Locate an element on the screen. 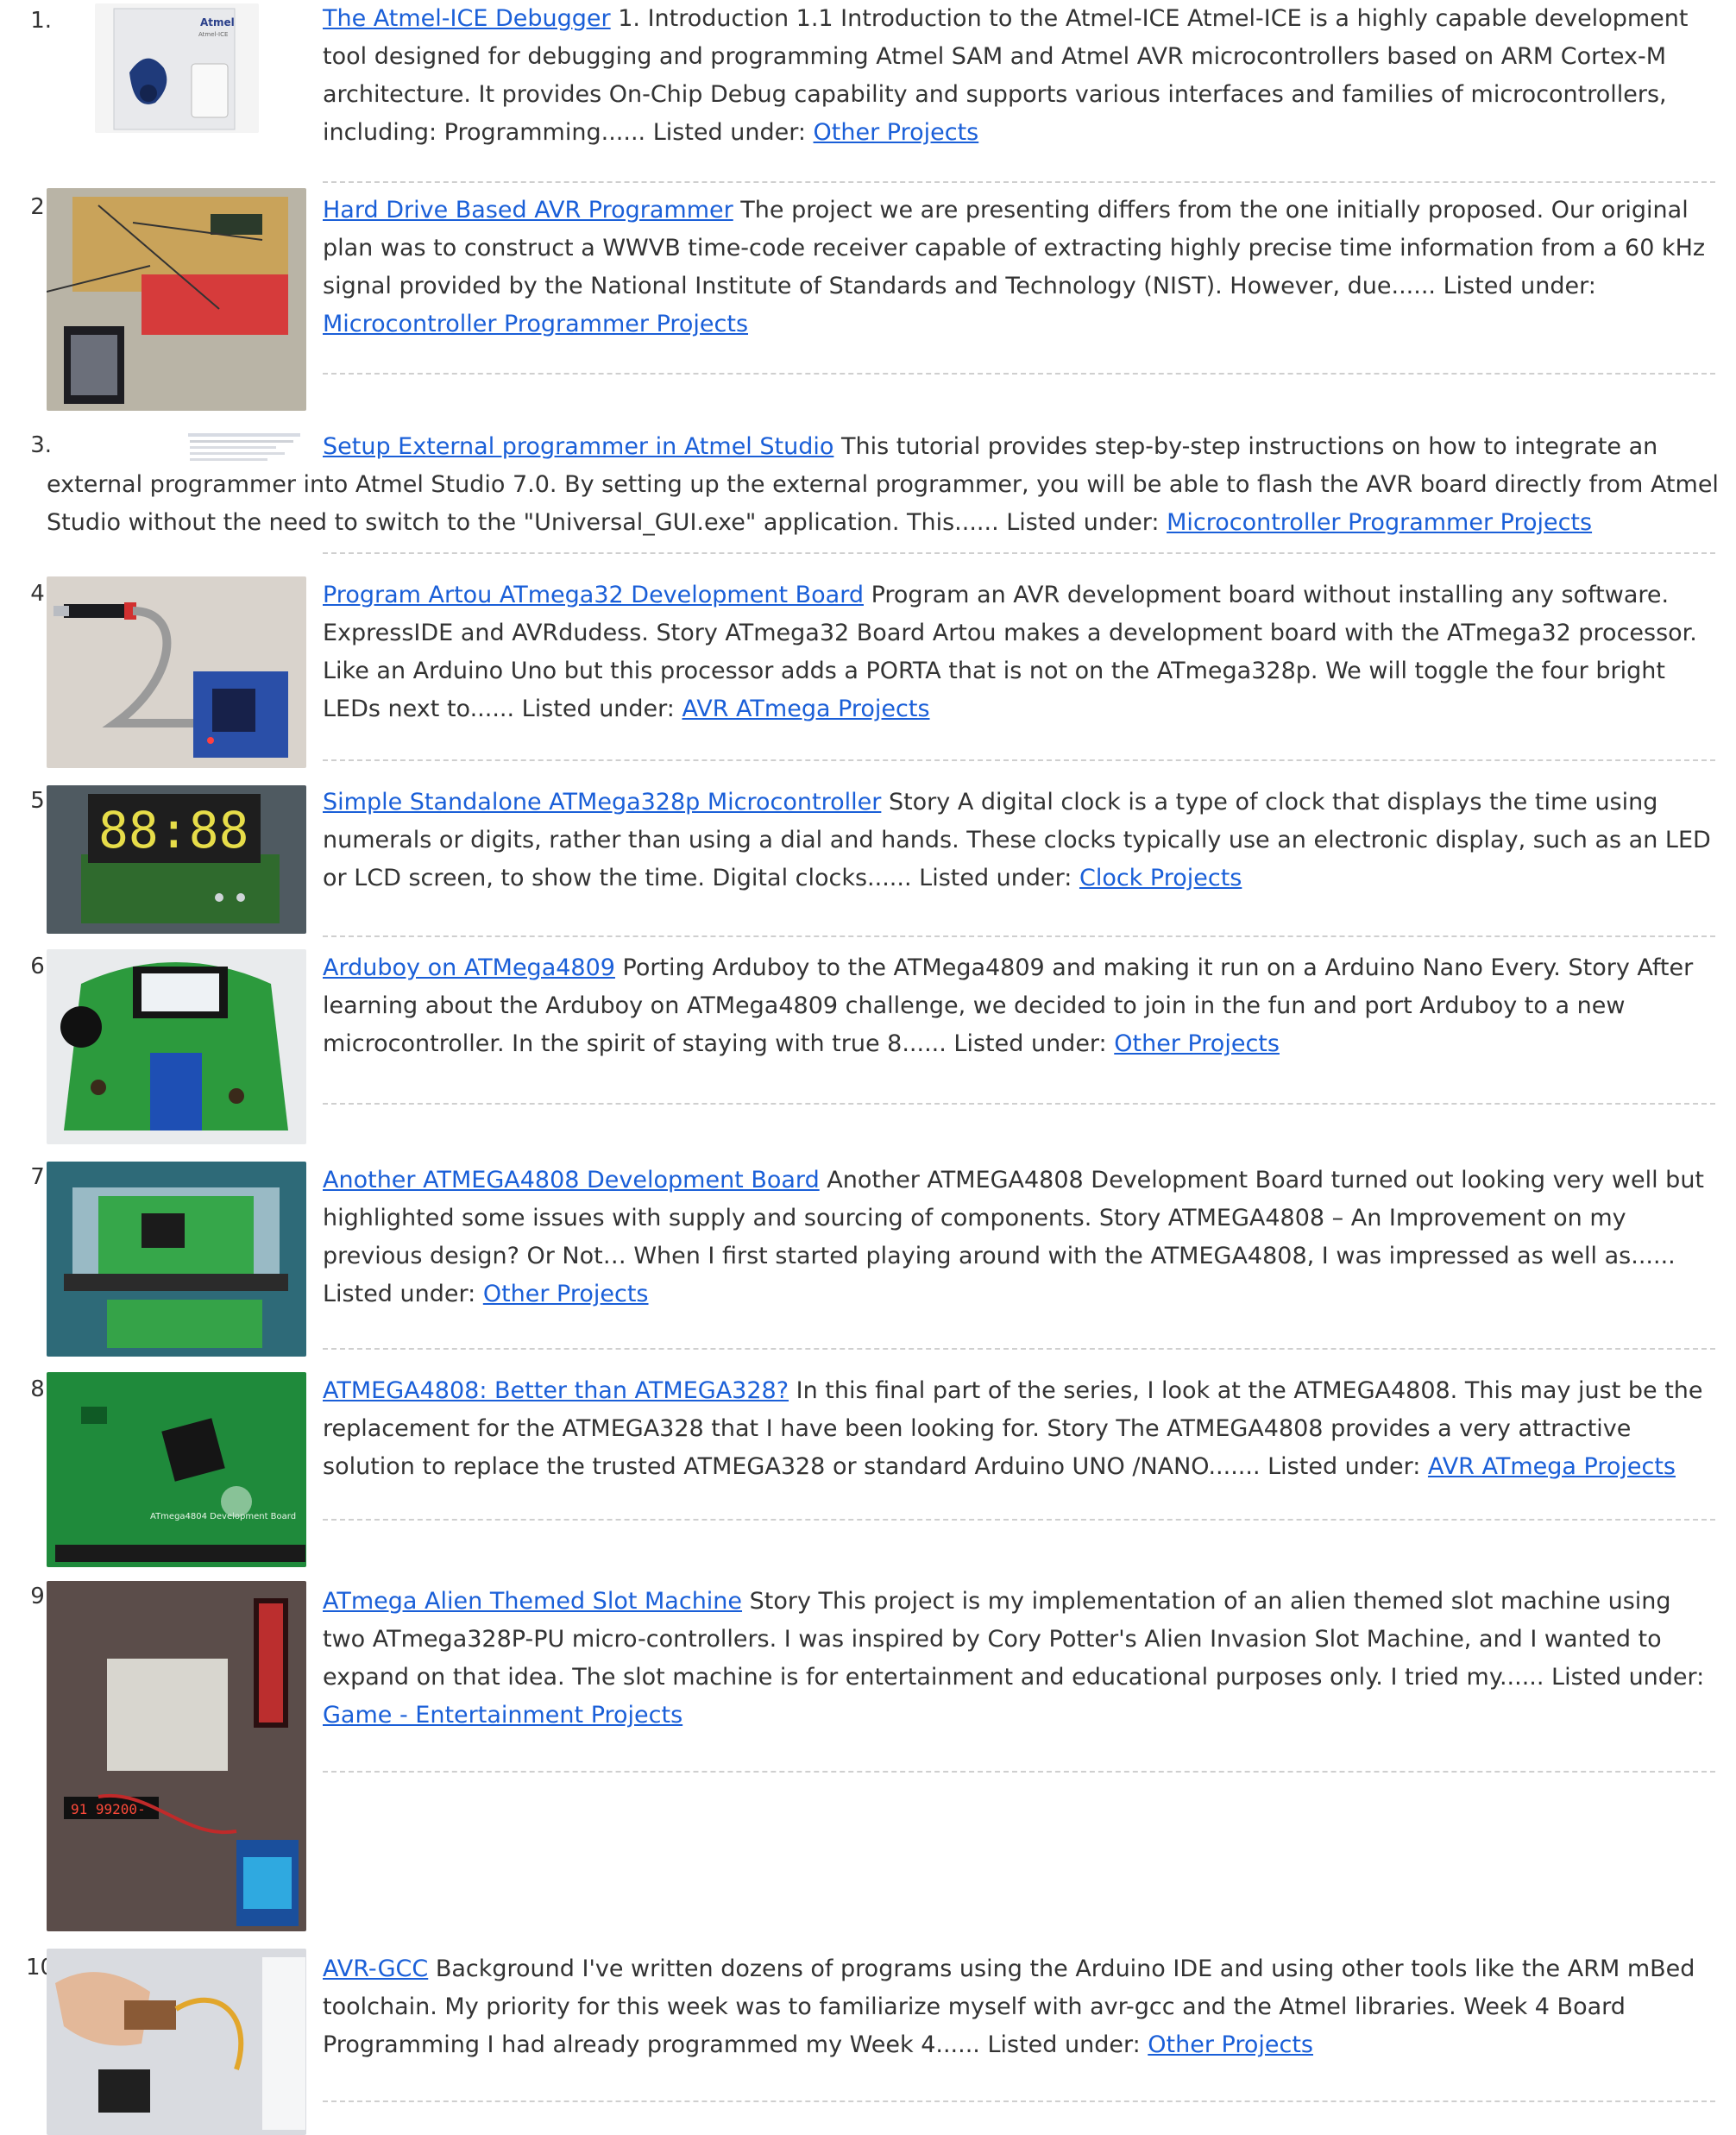  digital-clock-photo: 88:88 is located at coordinates (176, 860).